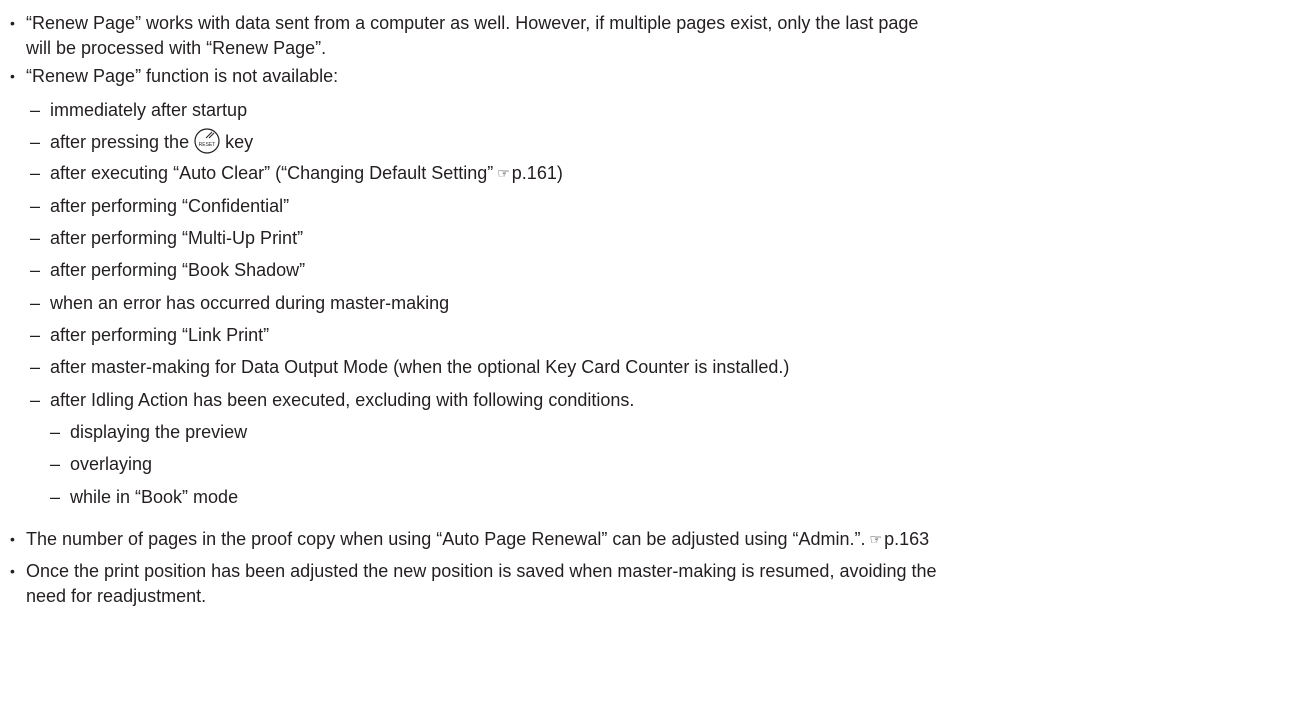  I want to click on reset-key-icon-svg: RESET, so click(207, 141).